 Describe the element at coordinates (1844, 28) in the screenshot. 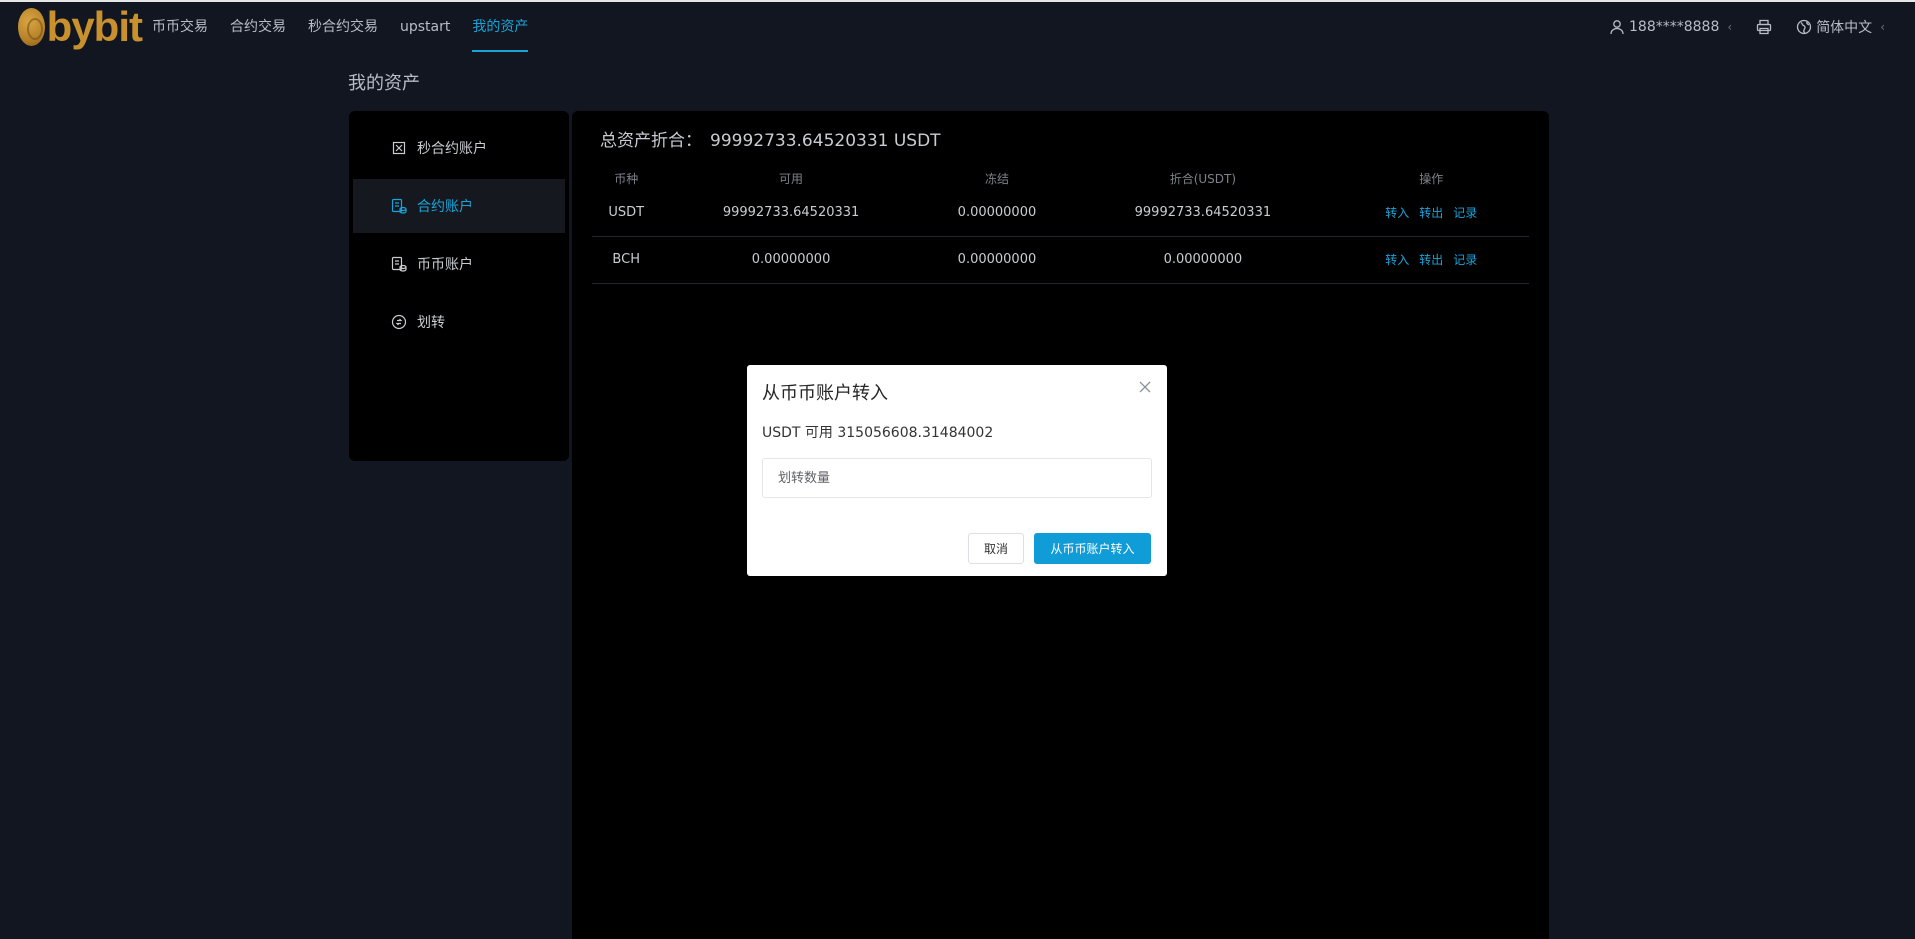

I see `language-label: 简体中文` at that location.